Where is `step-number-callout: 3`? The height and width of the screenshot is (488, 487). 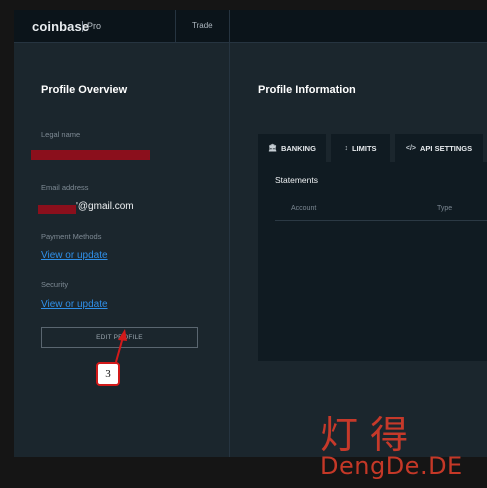
step-number-callout: 3 is located at coordinates (108, 374).